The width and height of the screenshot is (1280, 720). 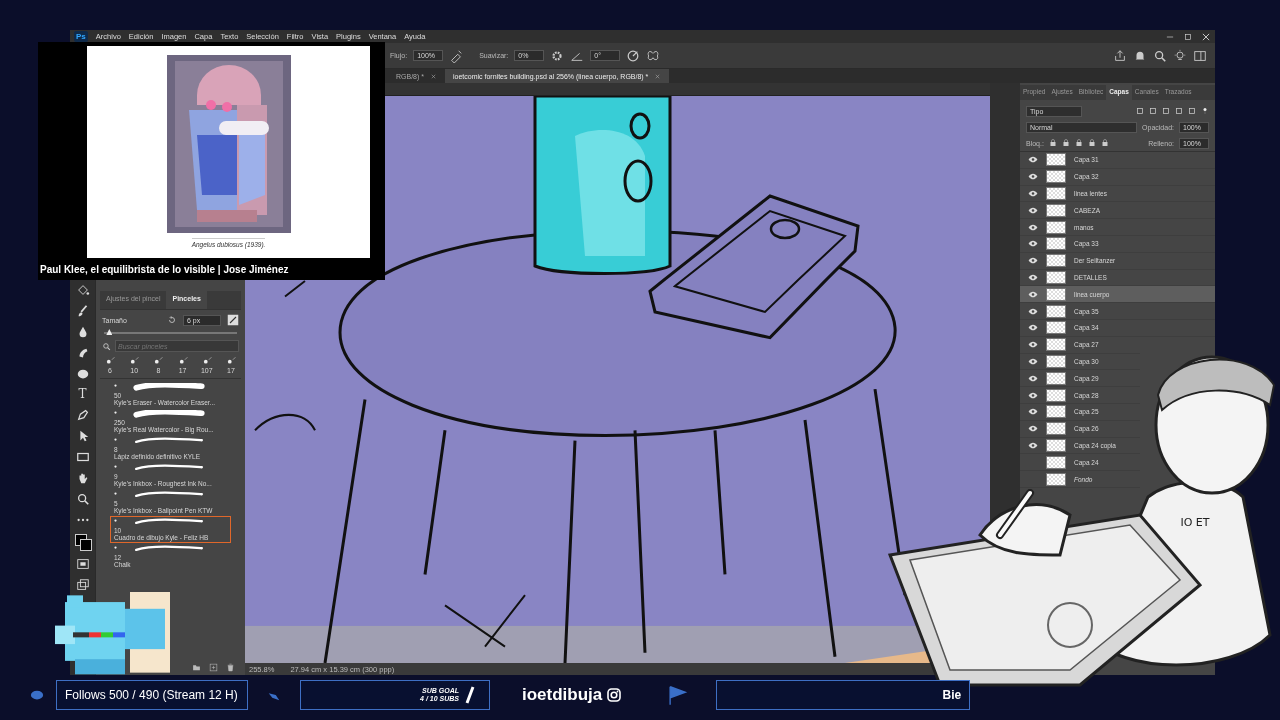 What do you see at coordinates (82, 415) in the screenshot?
I see `pen-icon` at bounding box center [82, 415].